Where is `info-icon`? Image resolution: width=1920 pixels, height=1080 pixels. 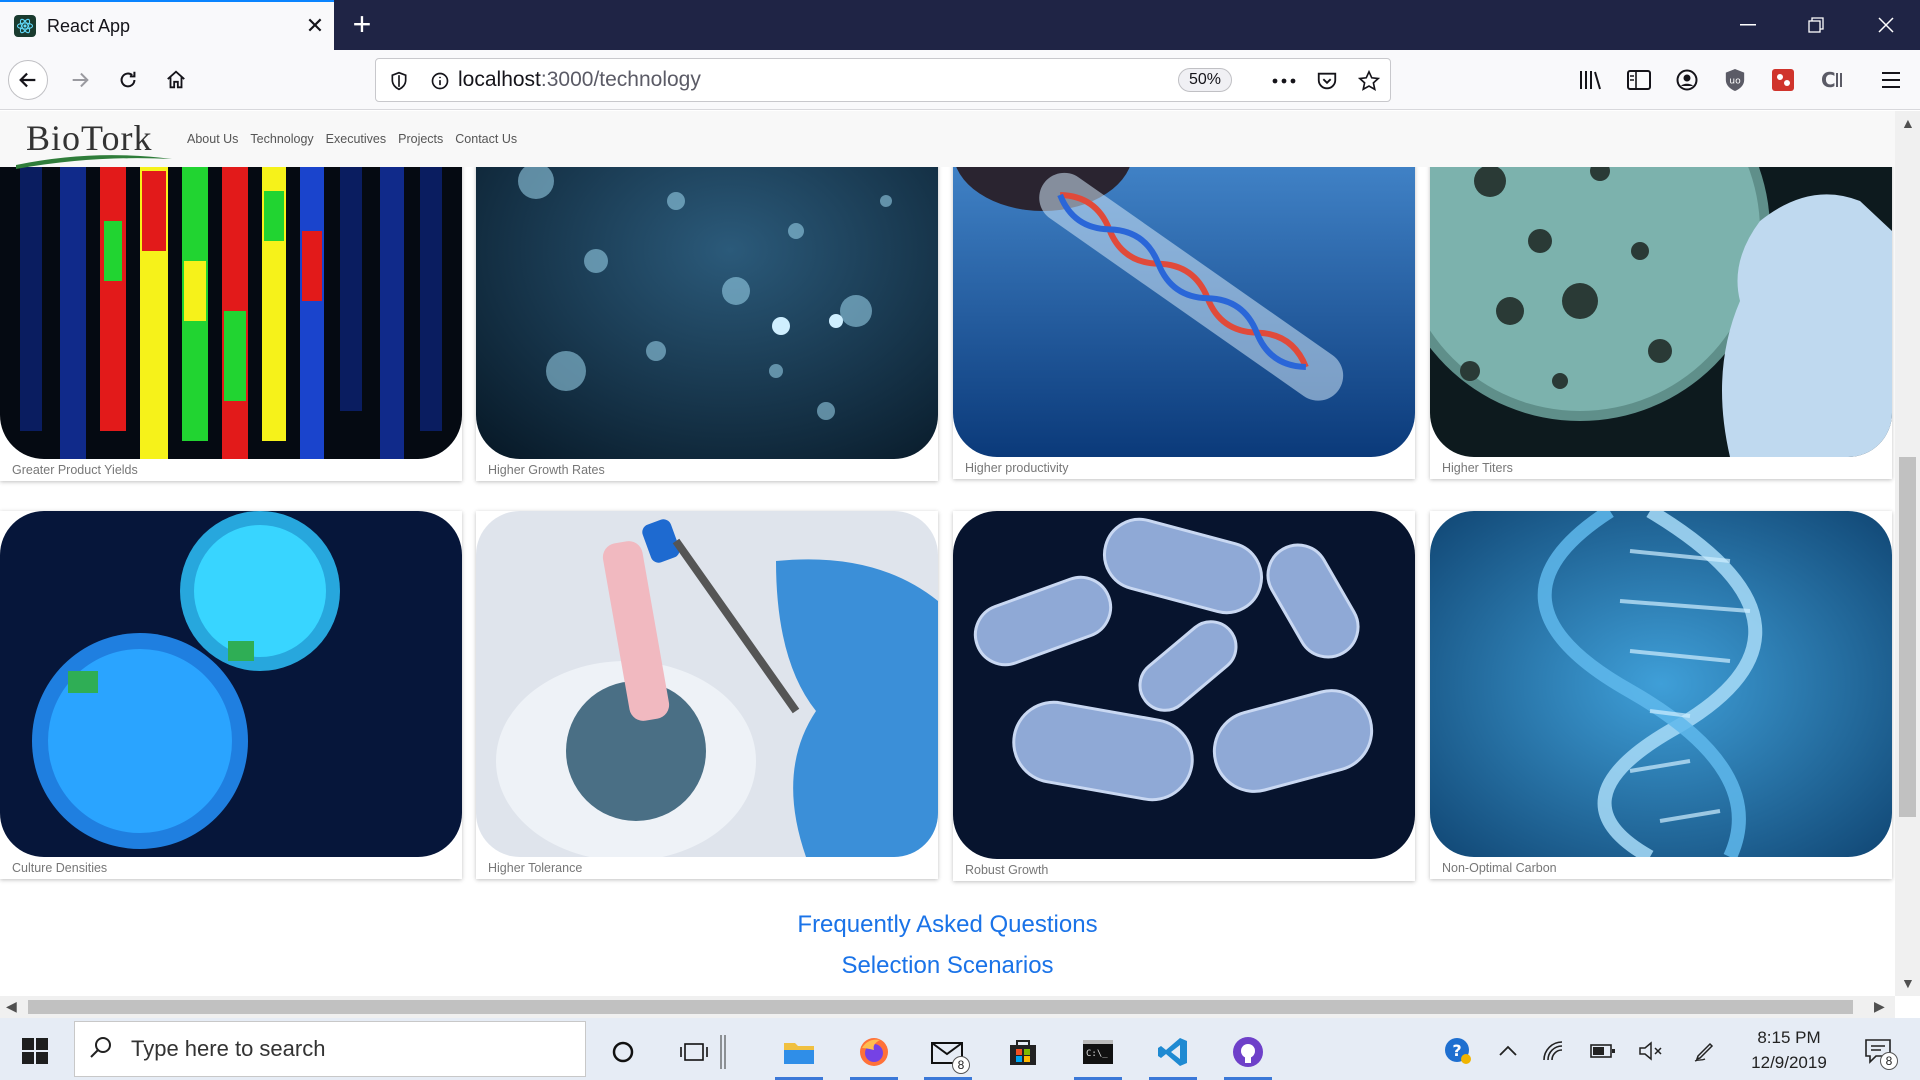 info-icon is located at coordinates (440, 81).